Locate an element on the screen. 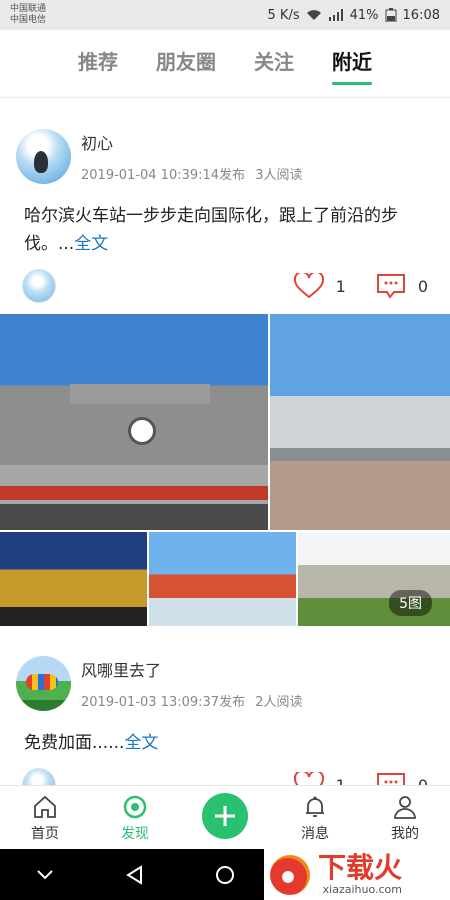 Image resolution: width=450 pixels, height=900 pixels. nav-home: 首页 is located at coordinates (45, 818).